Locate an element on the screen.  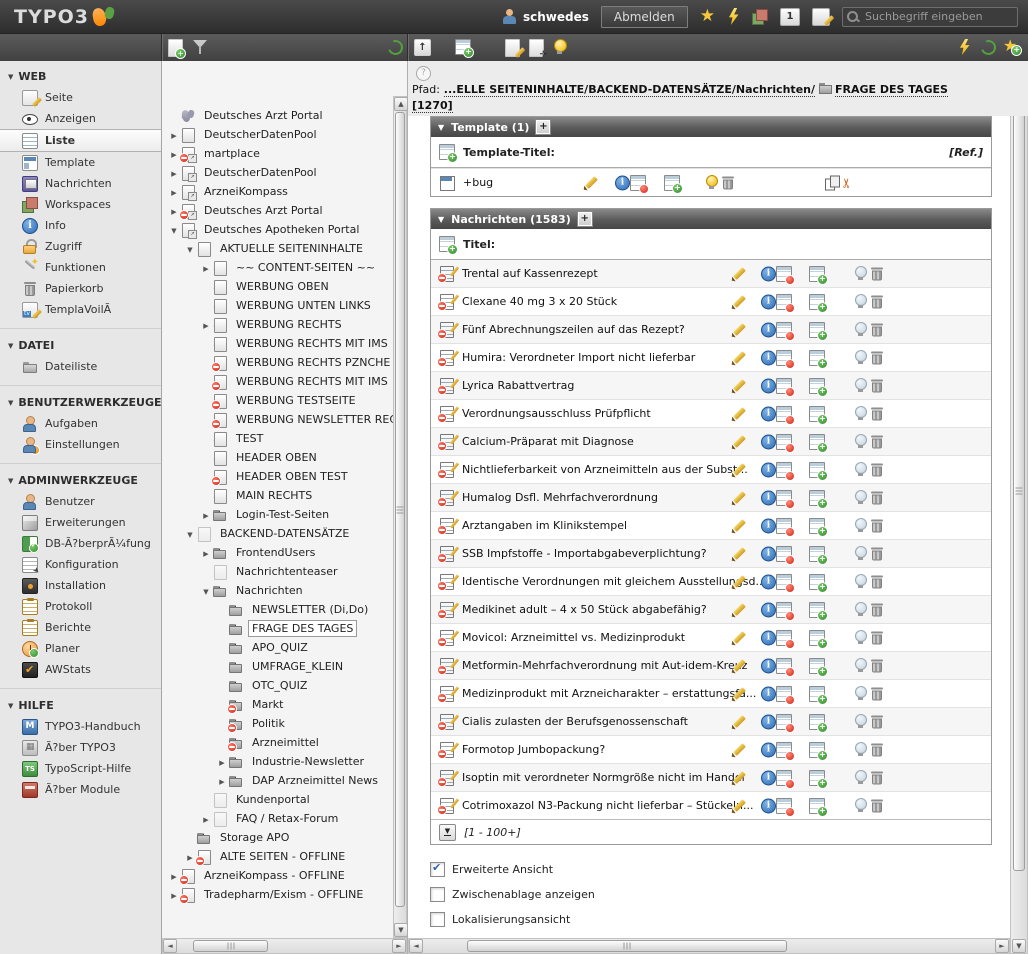
tree-scroll-left-arrow: ◄ is located at coordinates (170, 946).